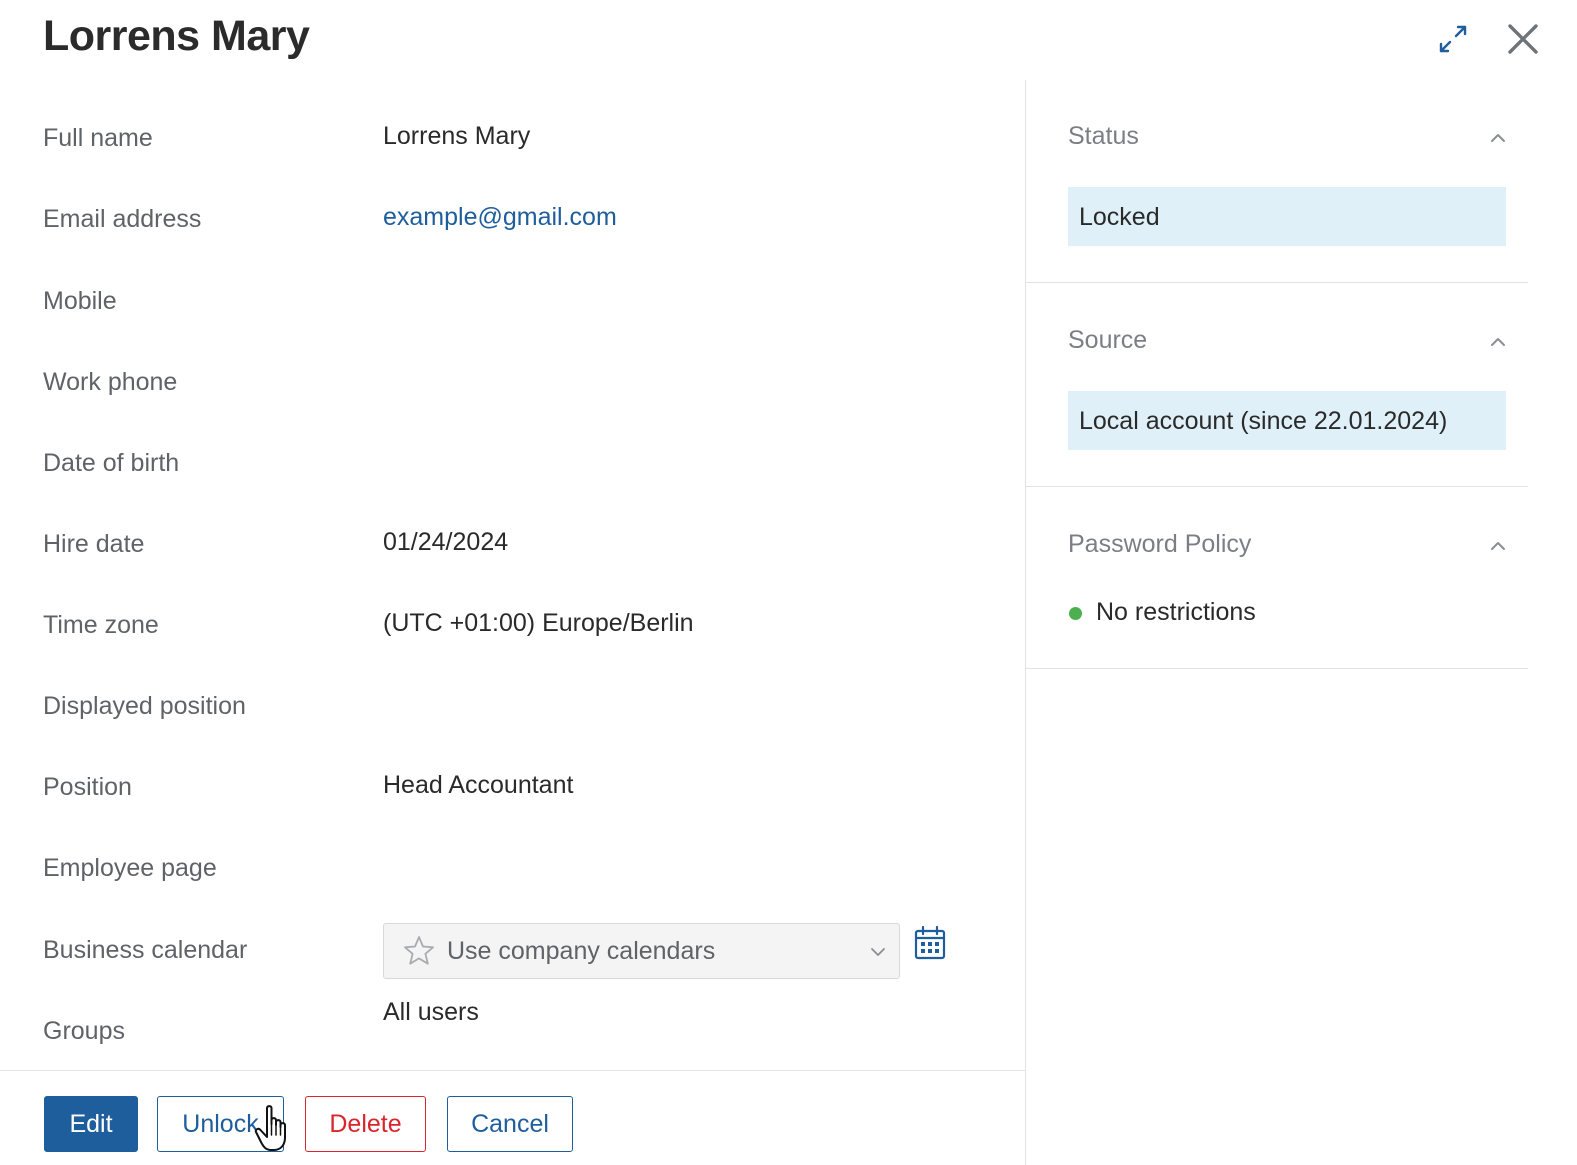 This screenshot has height=1165, width=1577. Describe the element at coordinates (1075, 613) in the screenshot. I see `status-dot-icon` at that location.